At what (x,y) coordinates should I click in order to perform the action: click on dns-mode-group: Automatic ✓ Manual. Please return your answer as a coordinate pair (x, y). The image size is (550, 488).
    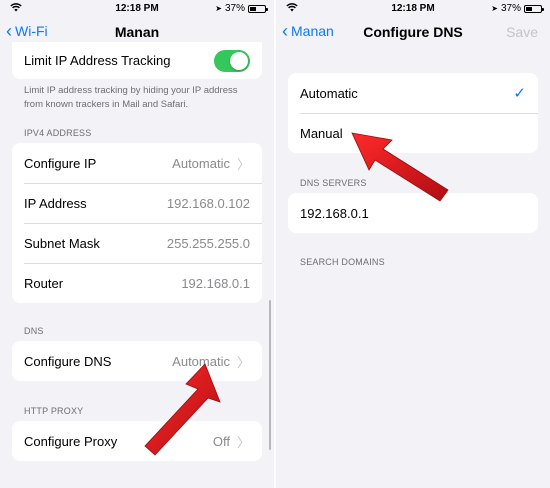
    Looking at the image, I should click on (413, 113).